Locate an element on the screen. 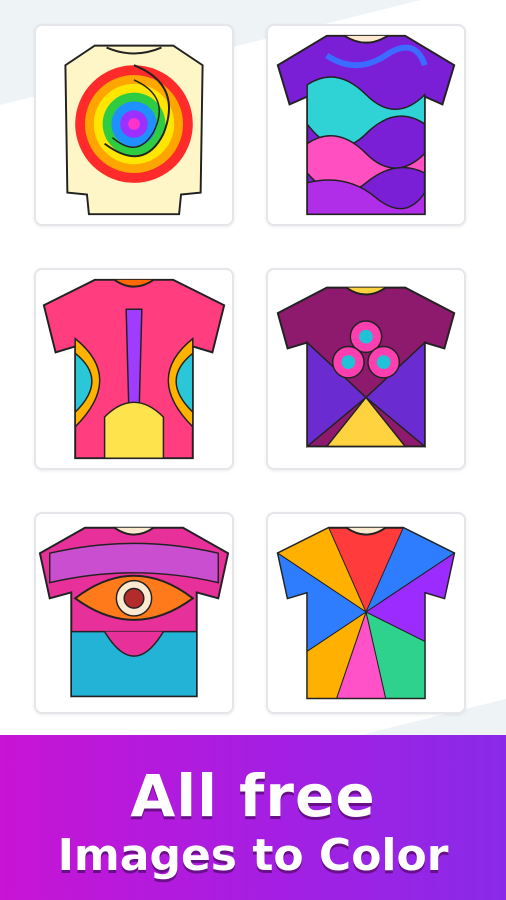 This screenshot has height=900, width=506. coloring-card-stripes-tee is located at coordinates (366, 613).